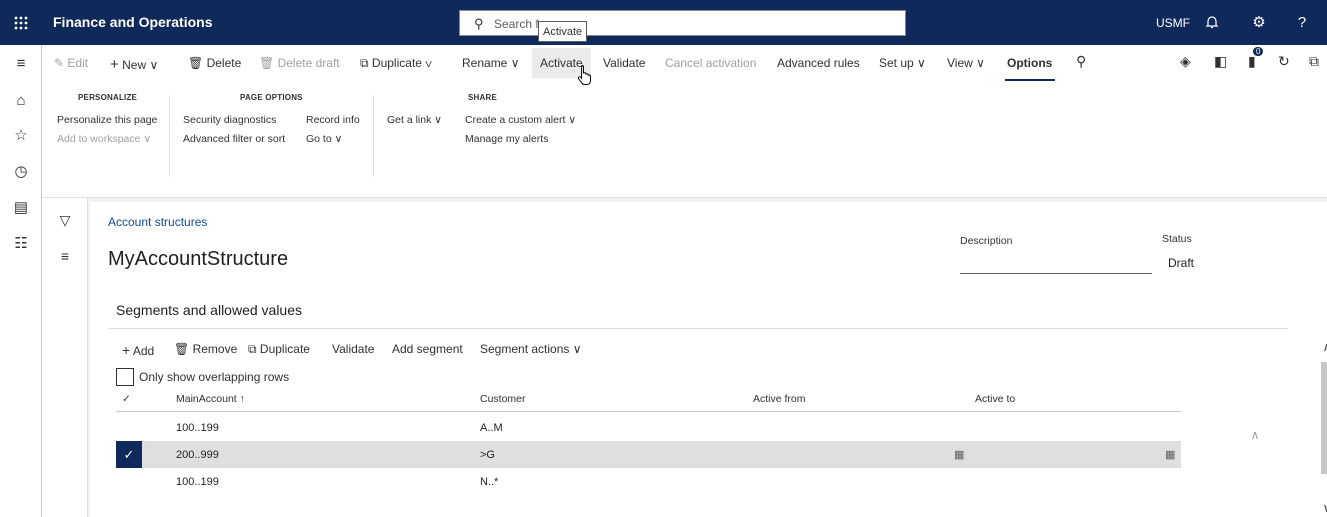  Describe the element at coordinates (1302, 22) in the screenshot. I see `help-icon: ?` at that location.